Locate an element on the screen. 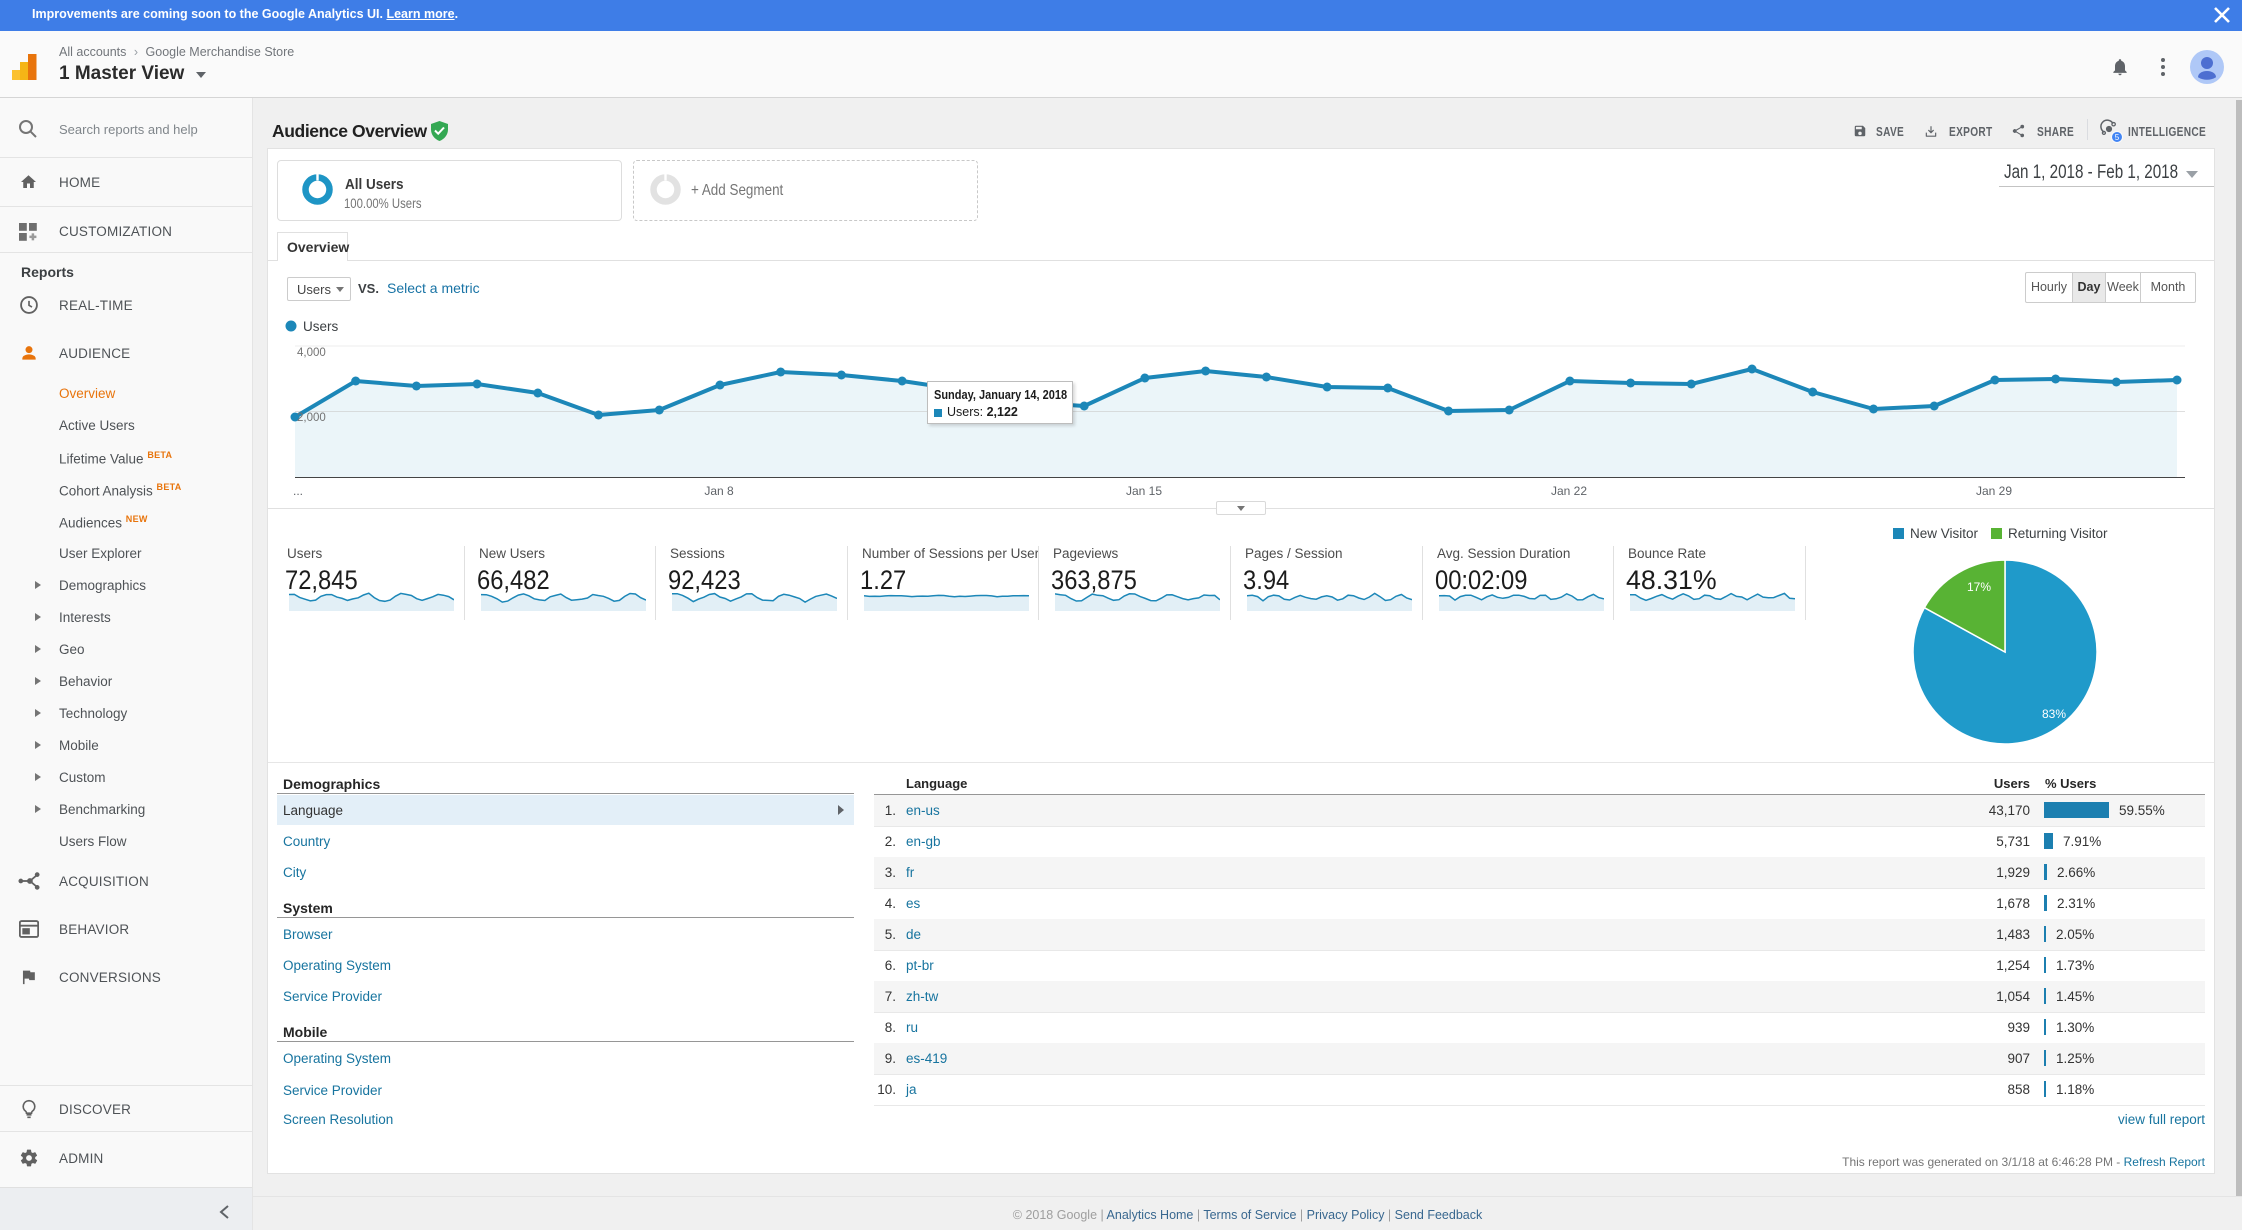 The image size is (2242, 1230). svg-text: 83% is located at coordinates (2054, 714).